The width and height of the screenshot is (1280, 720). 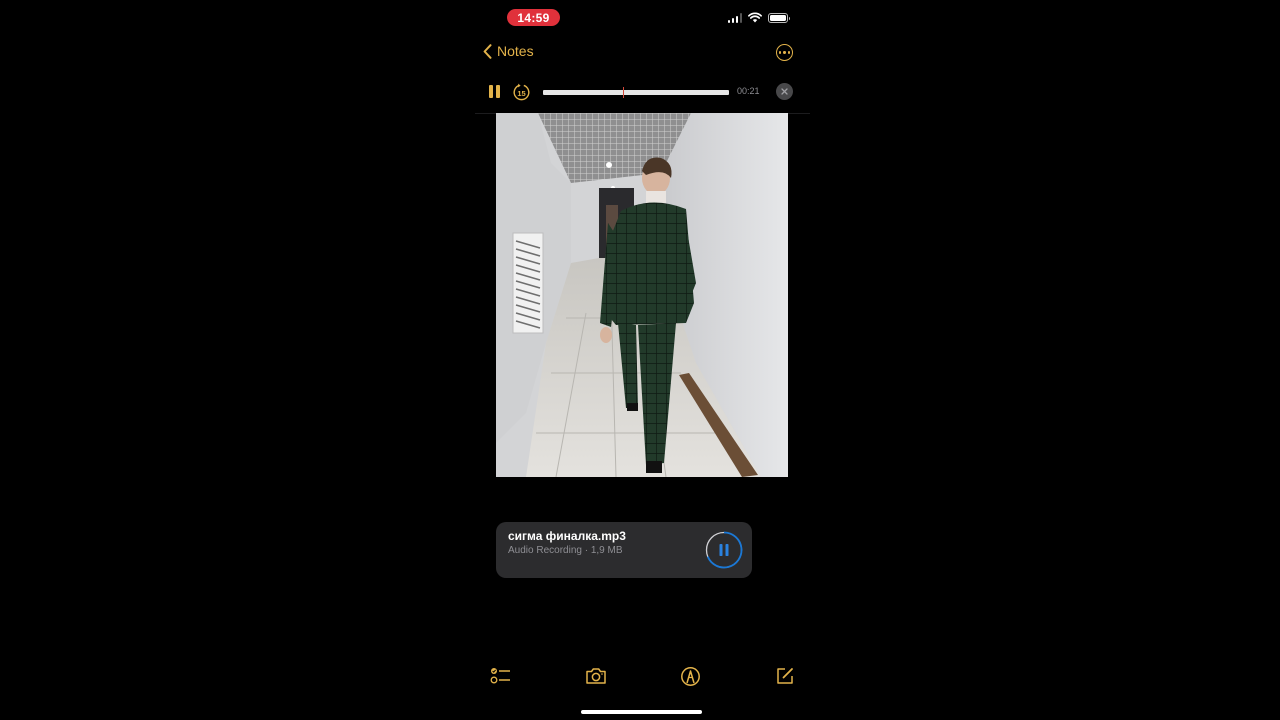 I want to click on compose-button, so click(x=785, y=676).